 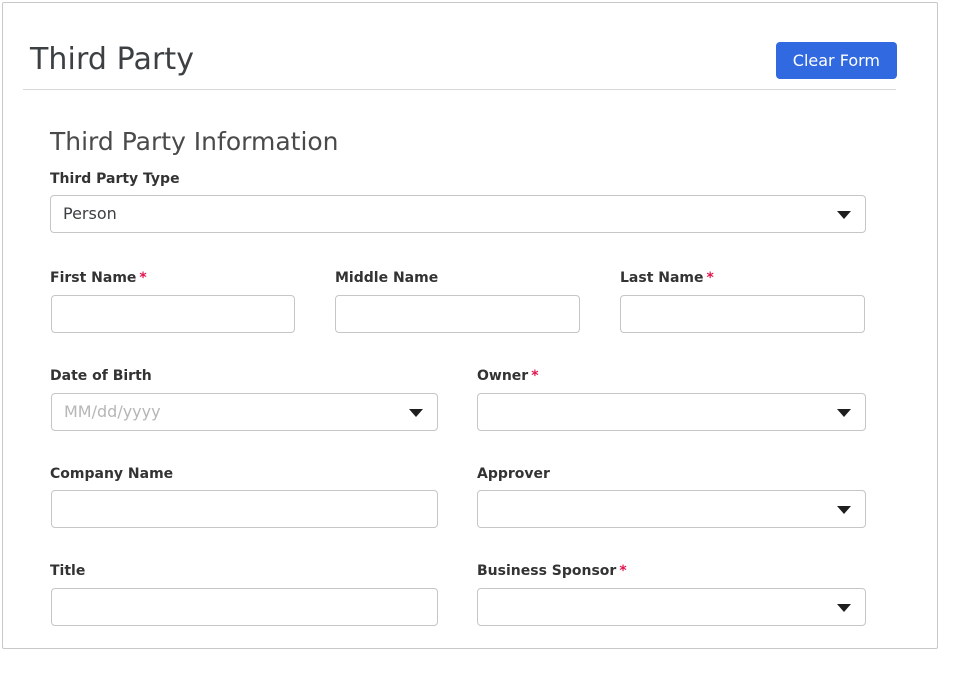 I want to click on owner-select, so click(x=671, y=412).